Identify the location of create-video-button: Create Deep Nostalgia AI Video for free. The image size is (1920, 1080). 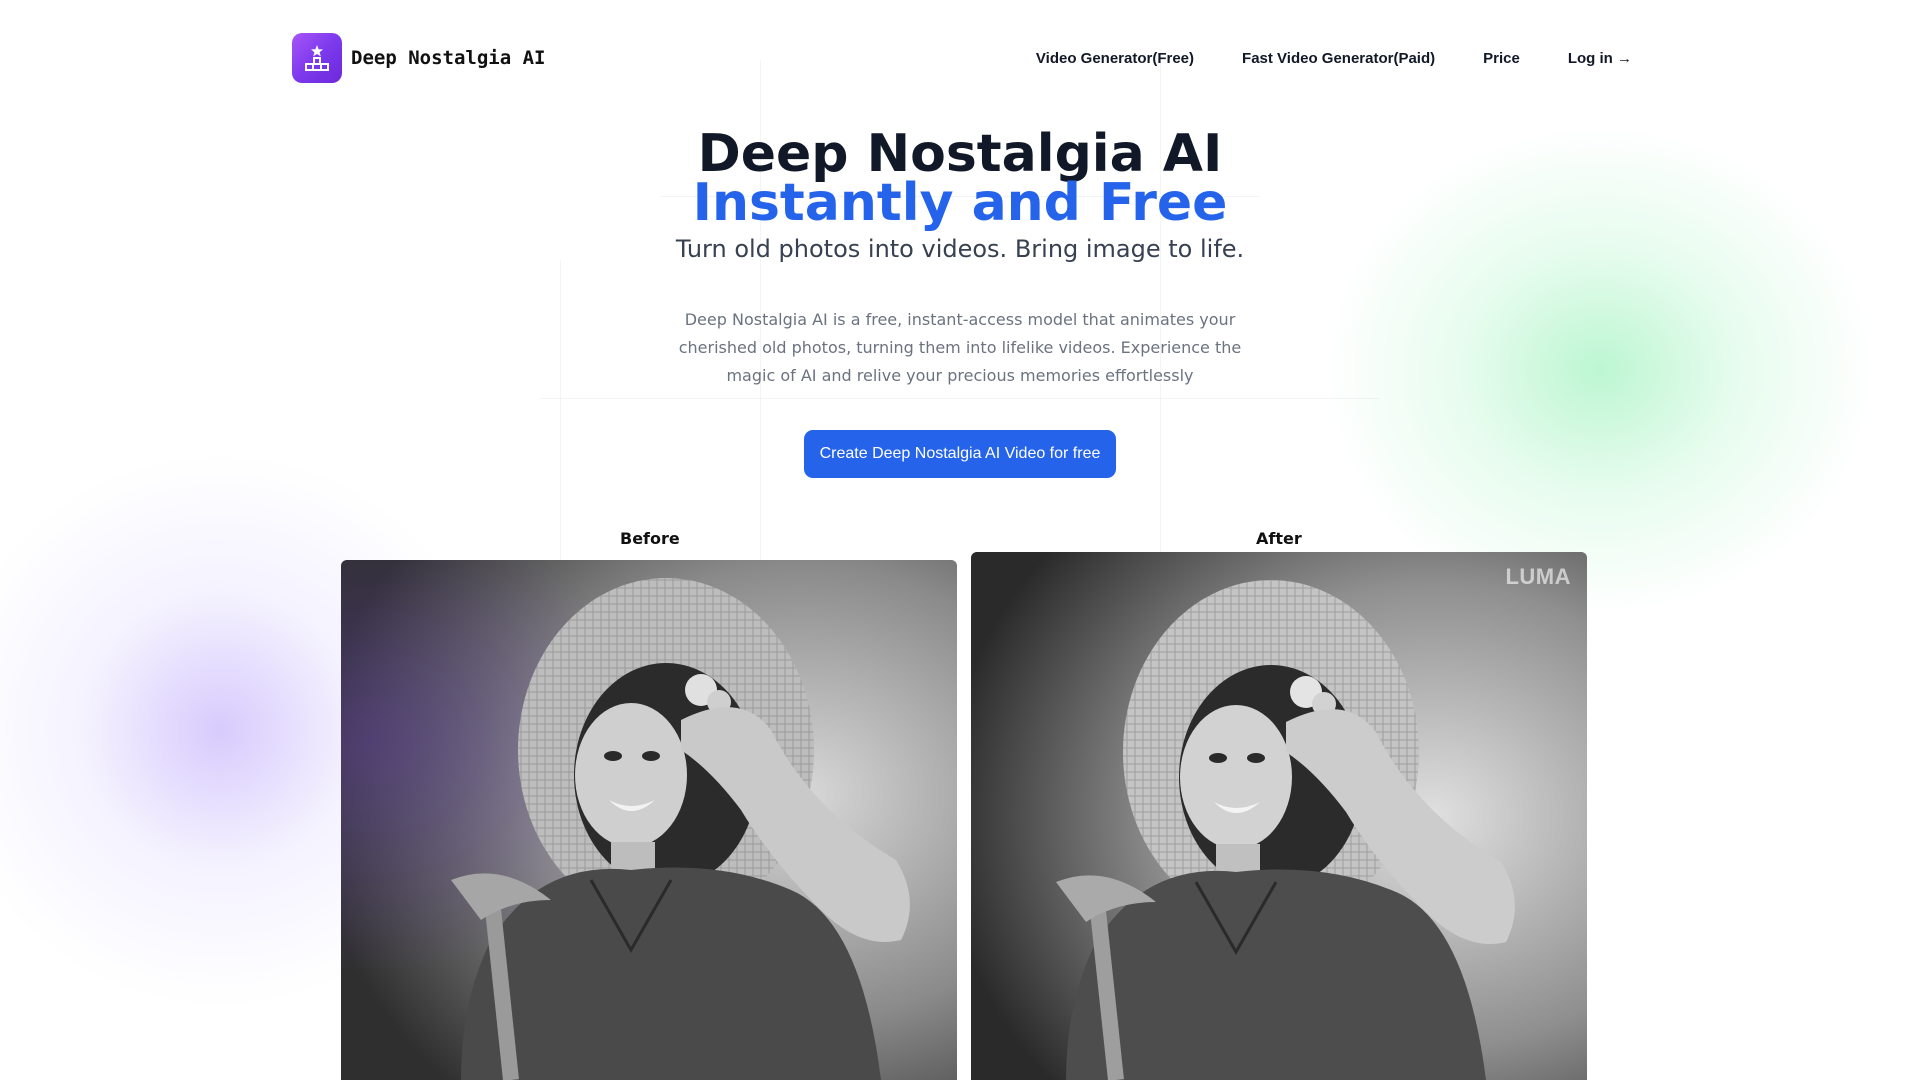
(960, 454).